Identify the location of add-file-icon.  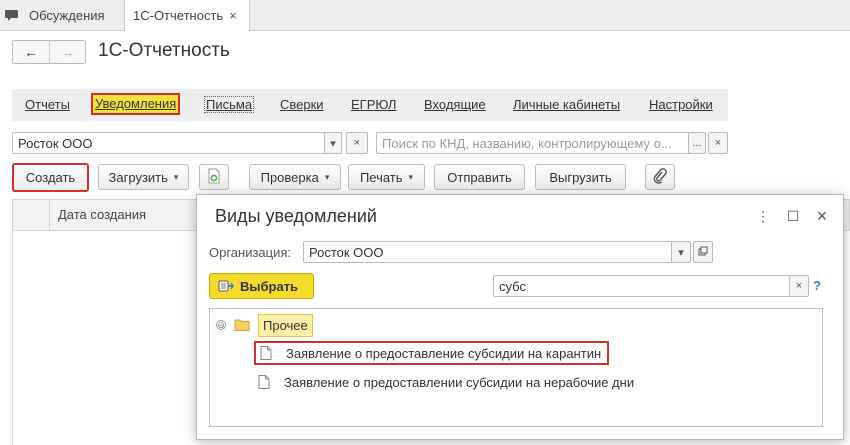
(214, 177).